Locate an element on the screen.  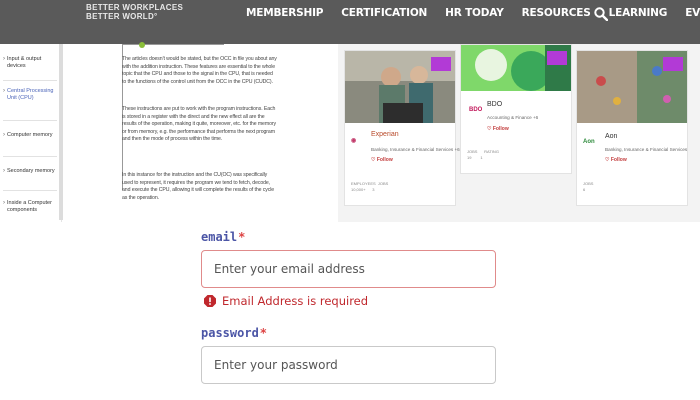
company-stats: JOBS 6 is located at coordinates (588, 186).